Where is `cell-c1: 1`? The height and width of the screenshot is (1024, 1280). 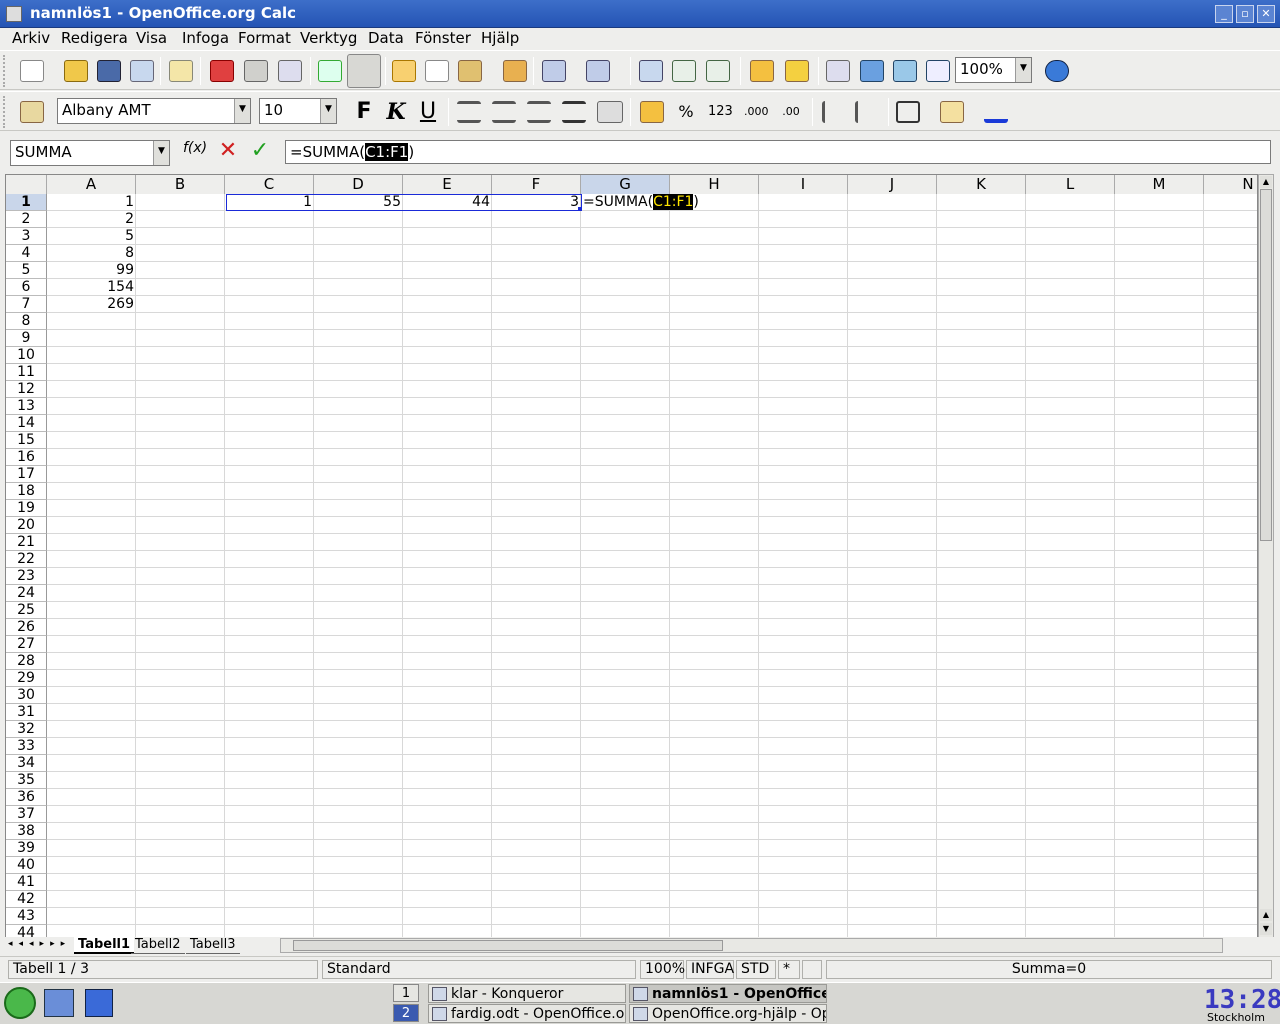
cell-c1: 1 is located at coordinates (269, 202).